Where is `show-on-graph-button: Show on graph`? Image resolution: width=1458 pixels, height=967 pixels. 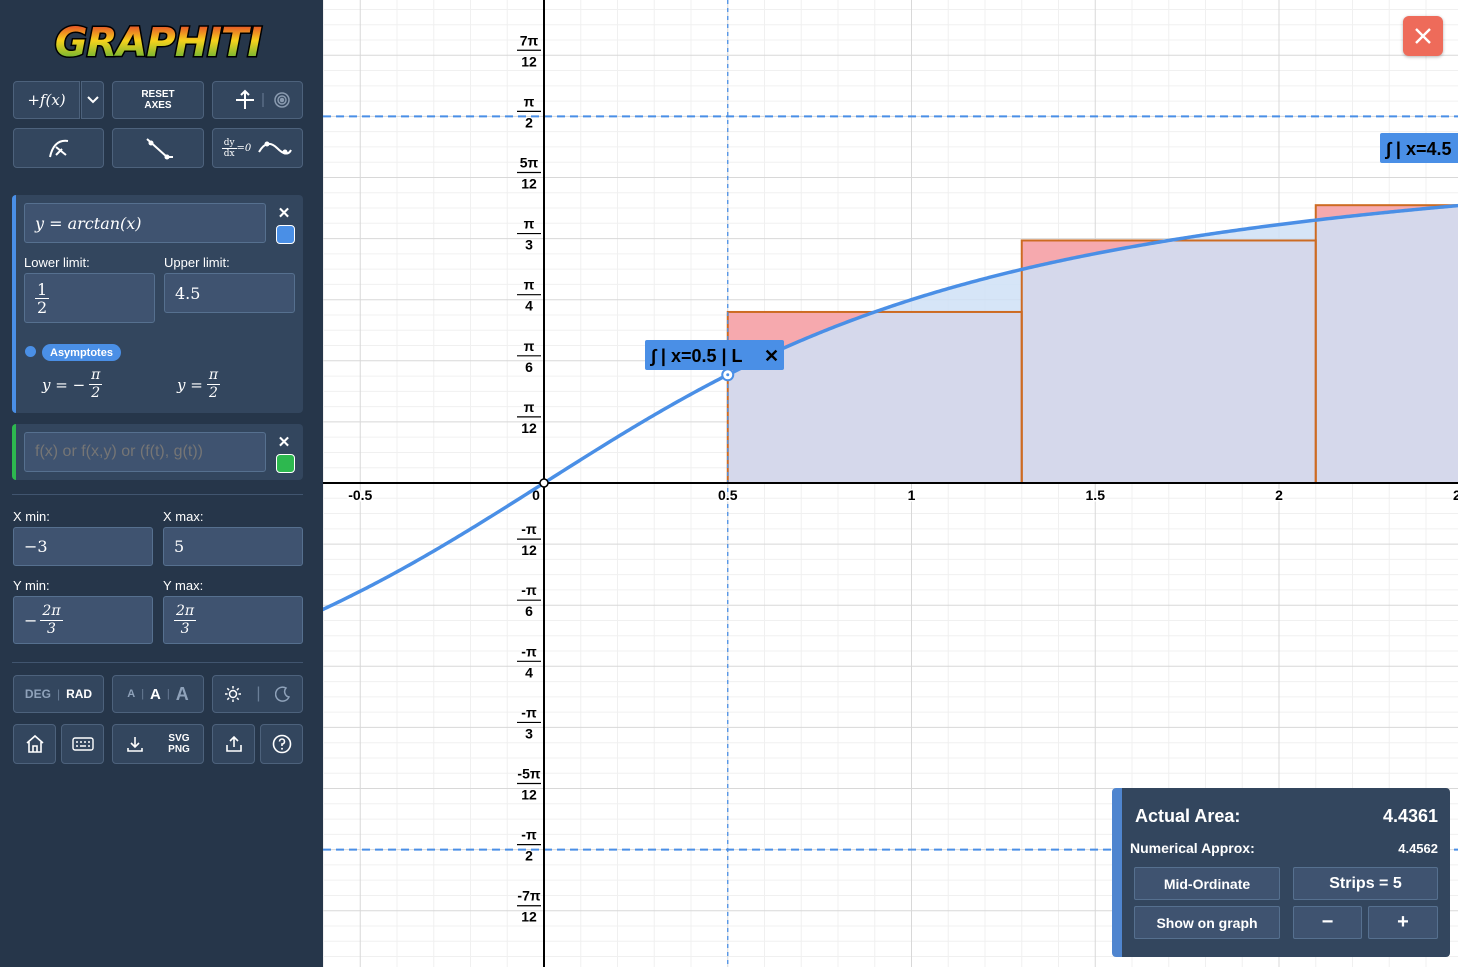 show-on-graph-button: Show on graph is located at coordinates (1207, 922).